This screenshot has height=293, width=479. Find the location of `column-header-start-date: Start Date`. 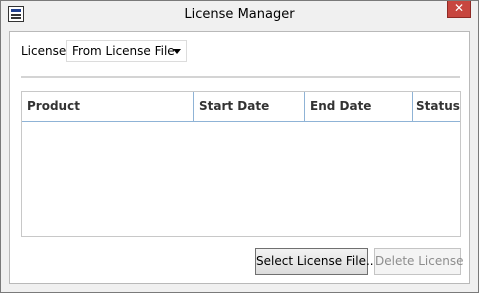

column-header-start-date: Start Date is located at coordinates (249, 106).